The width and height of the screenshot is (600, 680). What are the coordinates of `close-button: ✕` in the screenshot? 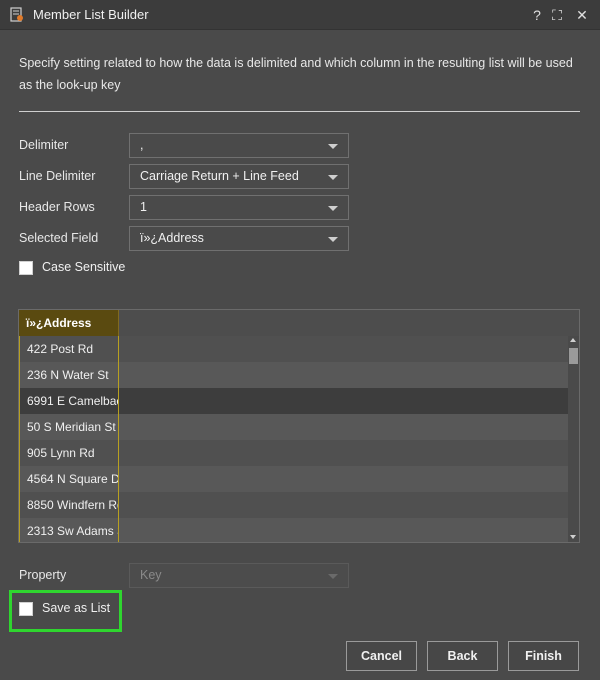 It's located at (582, 15).